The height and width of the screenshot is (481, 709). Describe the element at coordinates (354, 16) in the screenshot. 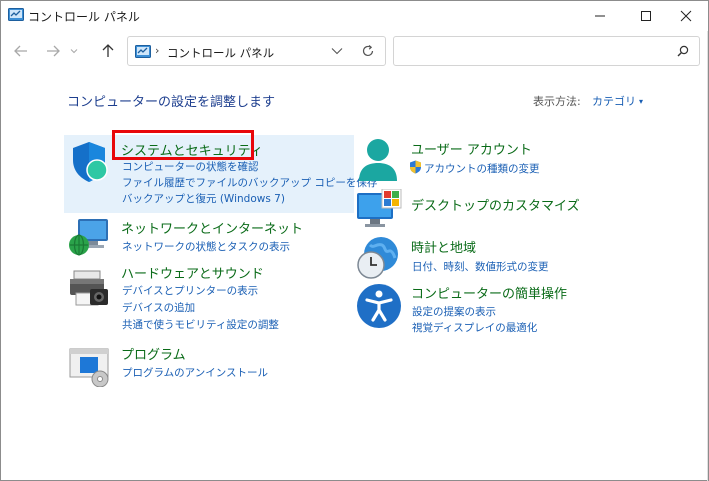

I see `title-bar: コントロール パネル` at that location.